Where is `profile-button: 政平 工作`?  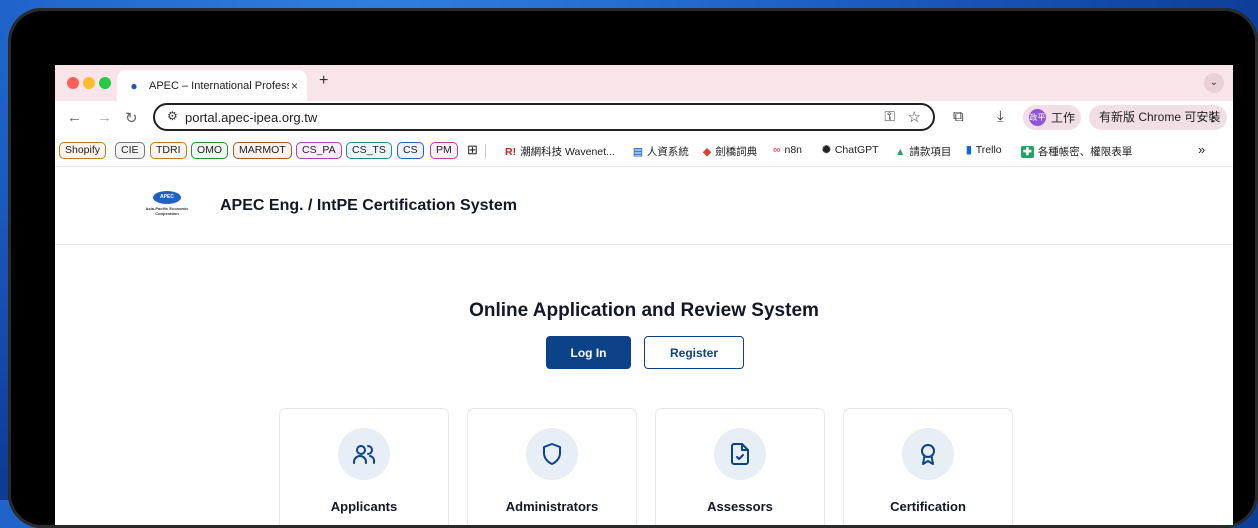
profile-button: 政平 工作 is located at coordinates (1052, 117).